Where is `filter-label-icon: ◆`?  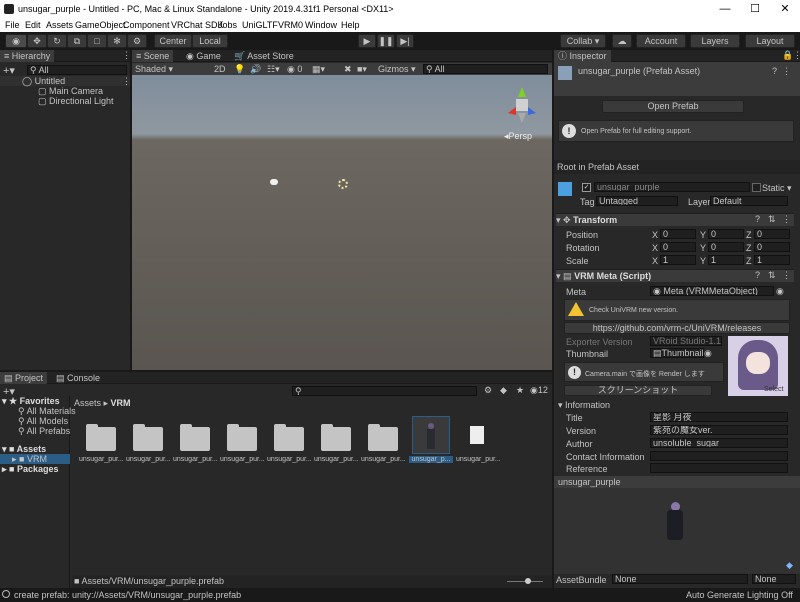 filter-label-icon: ◆ is located at coordinates (503, 390).